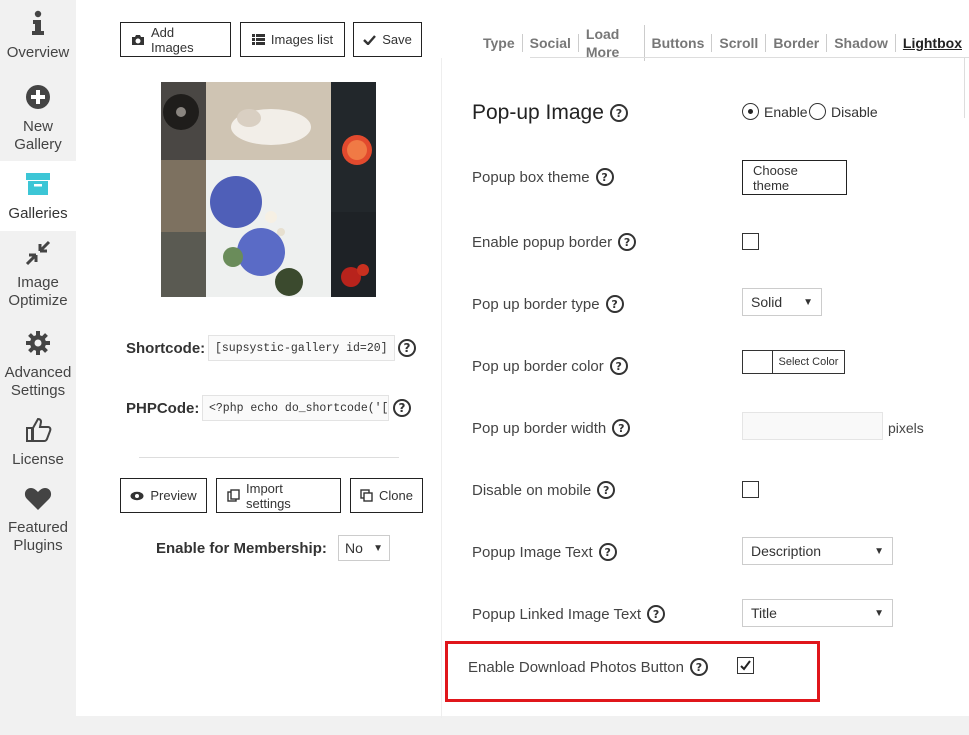  Describe the element at coordinates (387, 39) in the screenshot. I see `save-button: Save` at that location.